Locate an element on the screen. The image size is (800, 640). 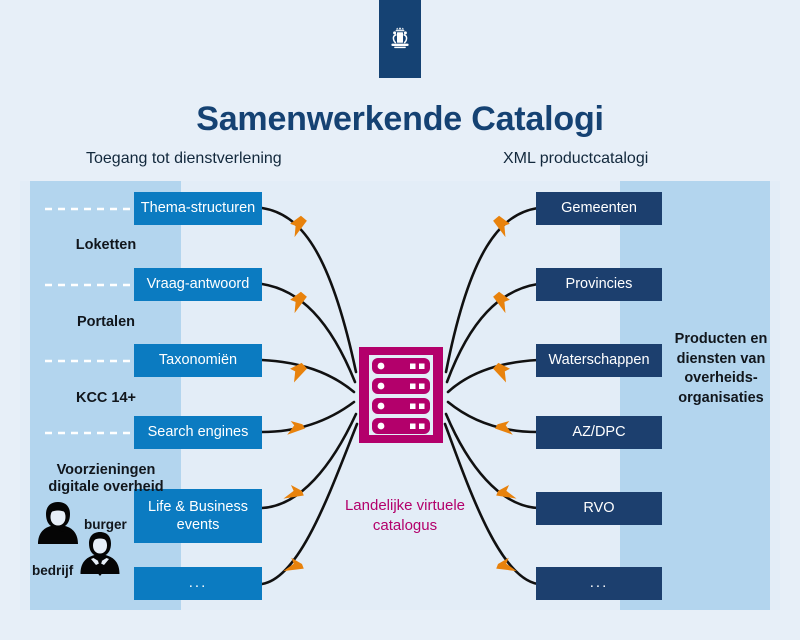
right-box-az-dpc: AZ/DPC is located at coordinates (599, 432).